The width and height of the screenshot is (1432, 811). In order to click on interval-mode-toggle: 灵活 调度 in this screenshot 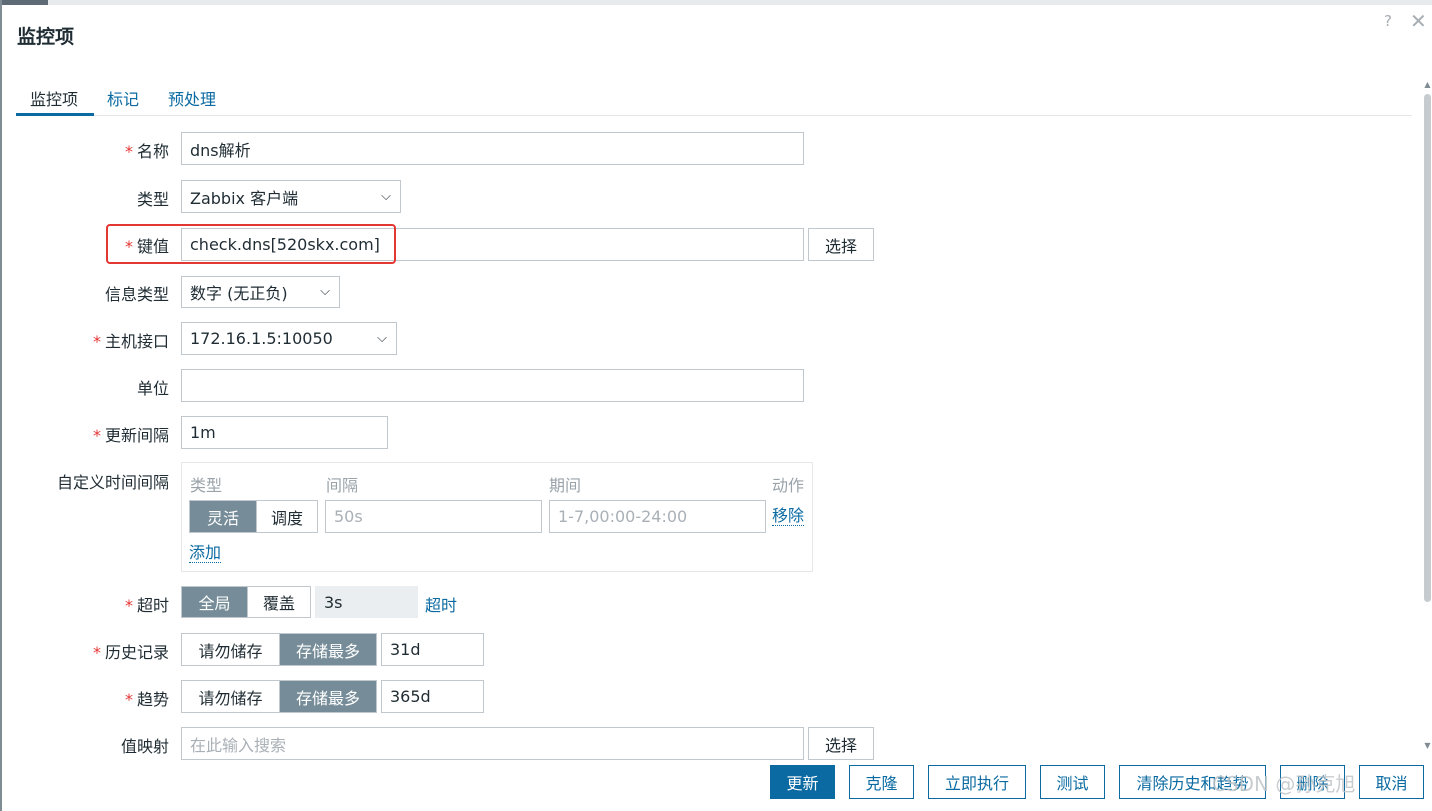, I will do `click(253, 516)`.